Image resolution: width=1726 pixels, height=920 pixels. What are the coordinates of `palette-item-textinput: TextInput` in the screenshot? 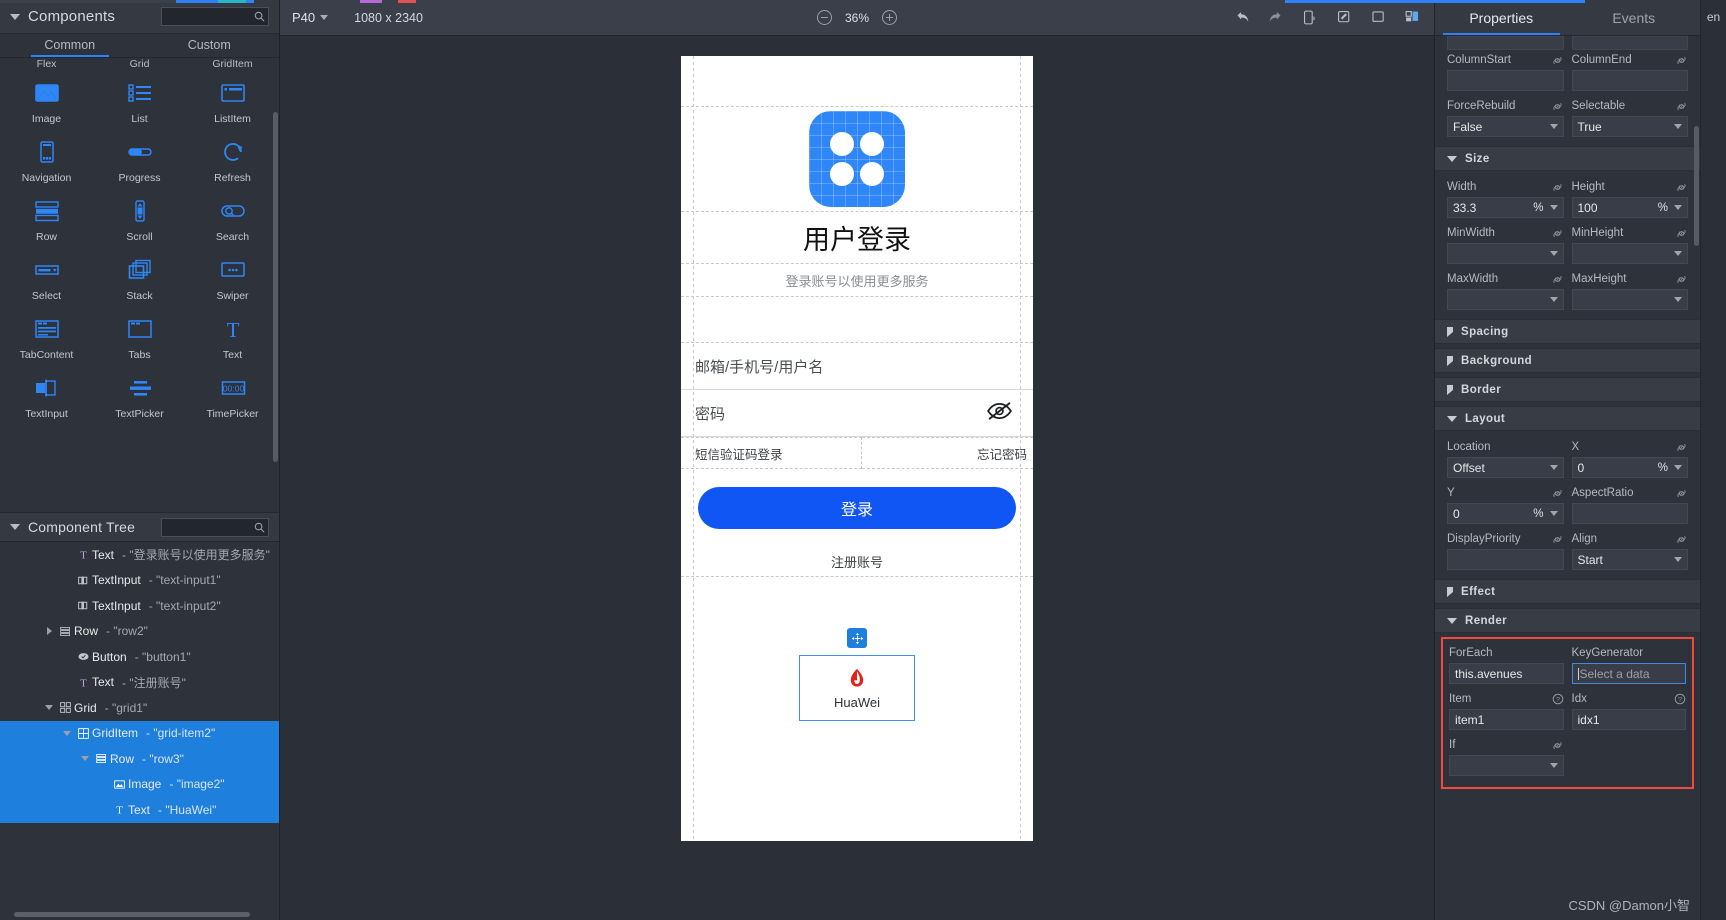 It's located at (46, 397).